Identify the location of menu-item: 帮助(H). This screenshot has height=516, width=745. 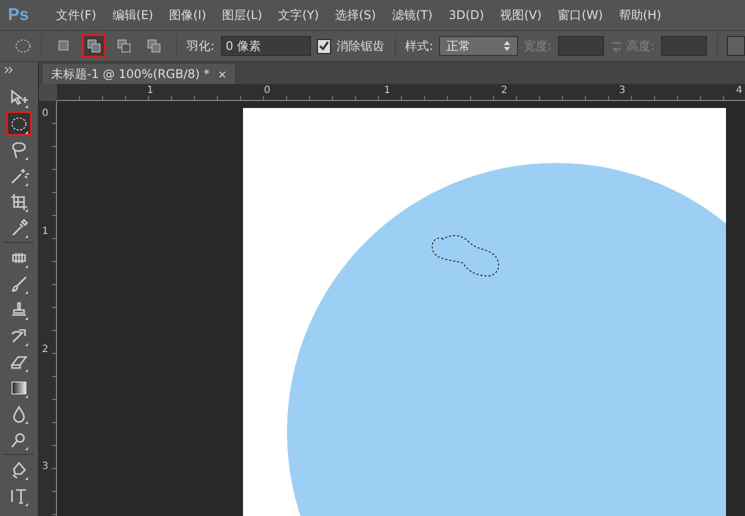
(640, 15).